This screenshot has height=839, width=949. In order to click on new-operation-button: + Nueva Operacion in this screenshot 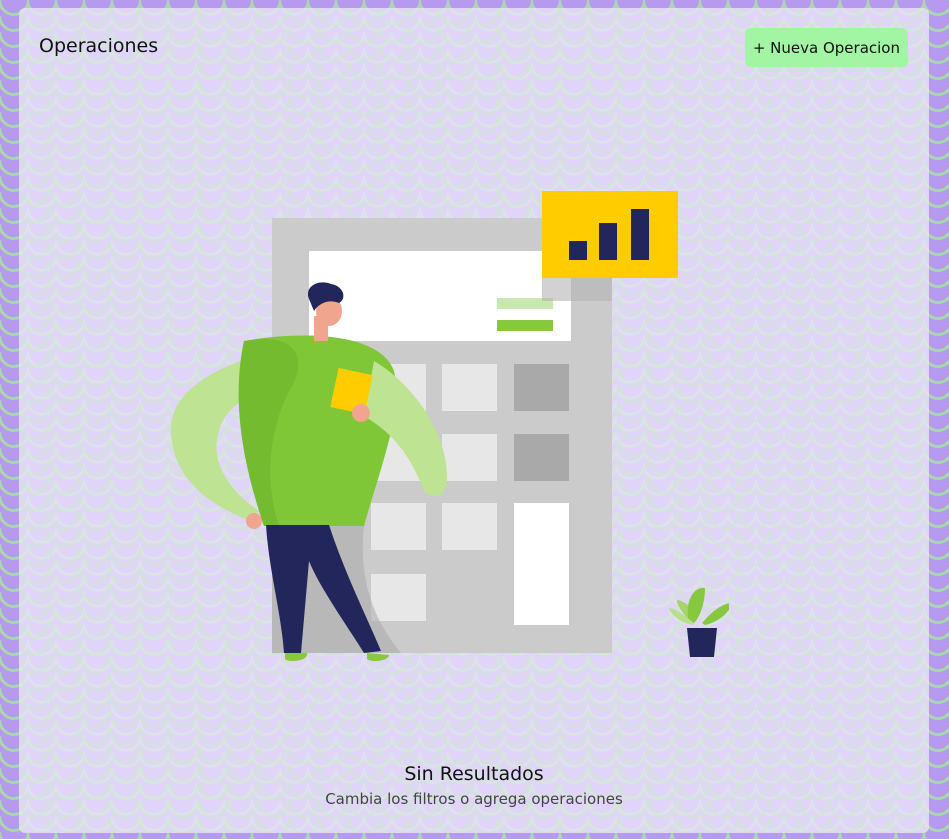, I will do `click(826, 47)`.